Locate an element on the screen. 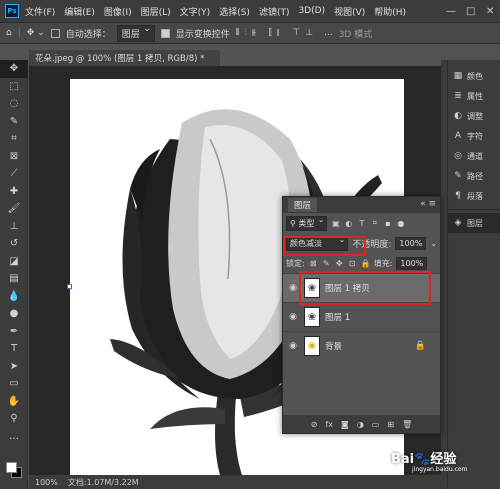 This screenshot has width=500, height=489. panel-character: A 字符 is located at coordinates (474, 136).